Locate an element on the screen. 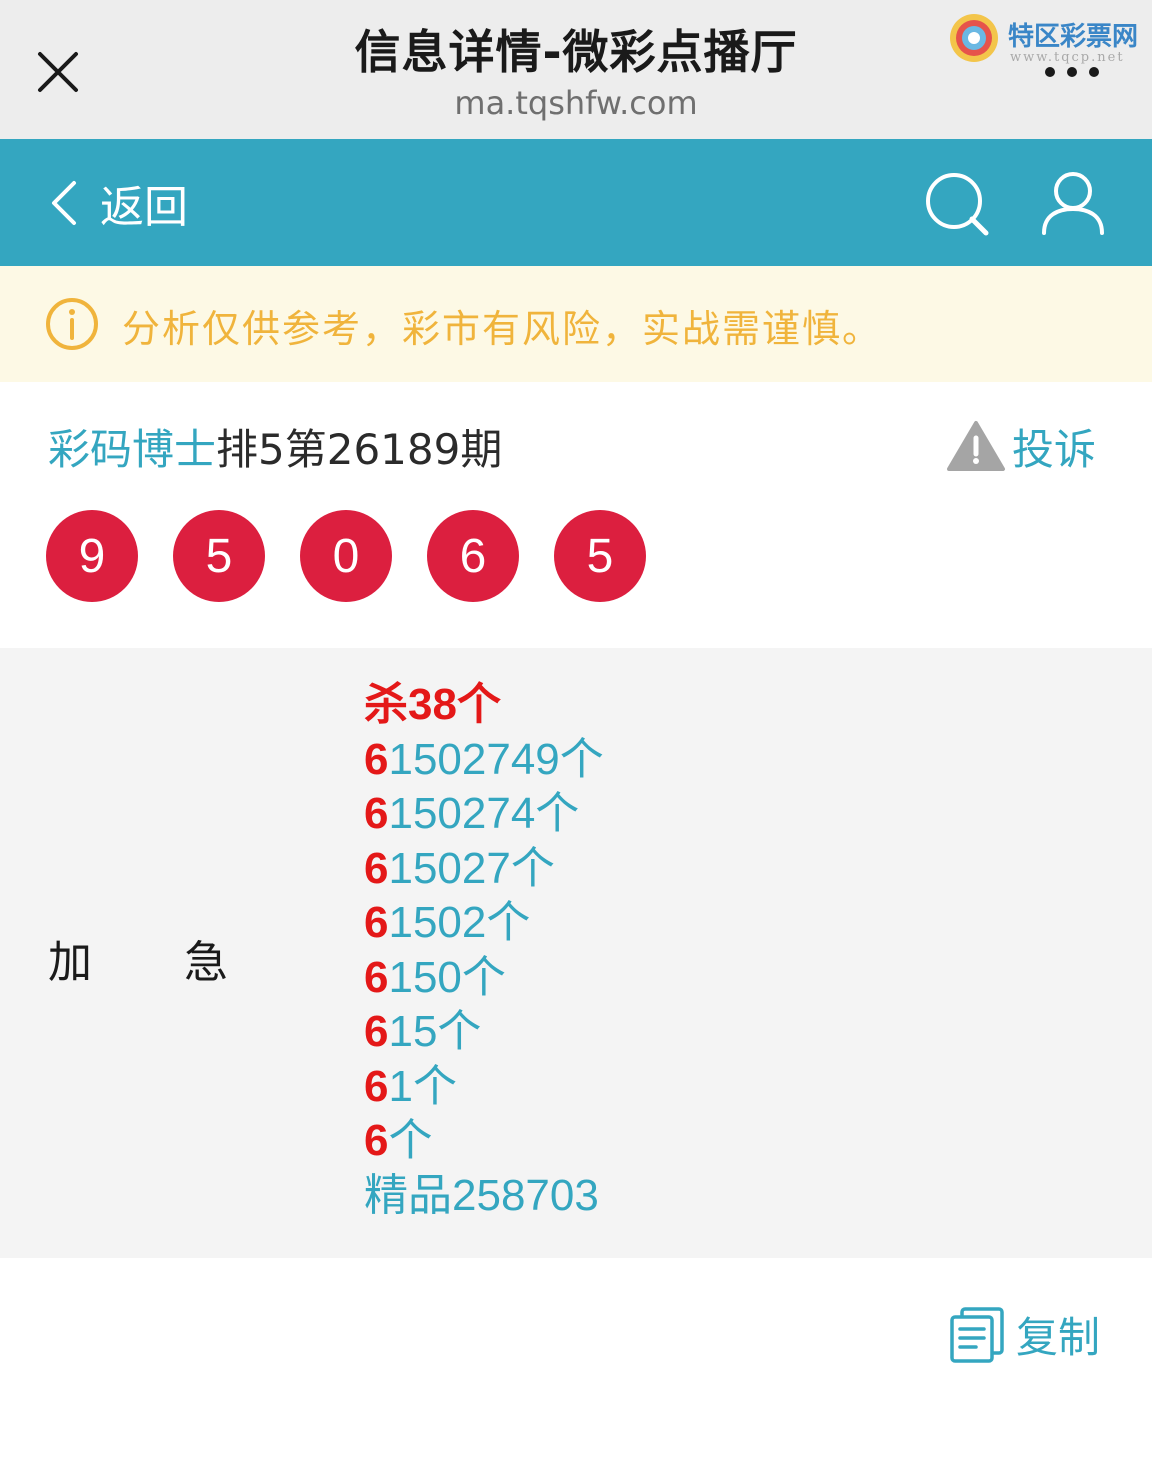 Image resolution: width=1152 pixels, height=1461 pixels. row-rest: 15个 is located at coordinates (435, 1031).